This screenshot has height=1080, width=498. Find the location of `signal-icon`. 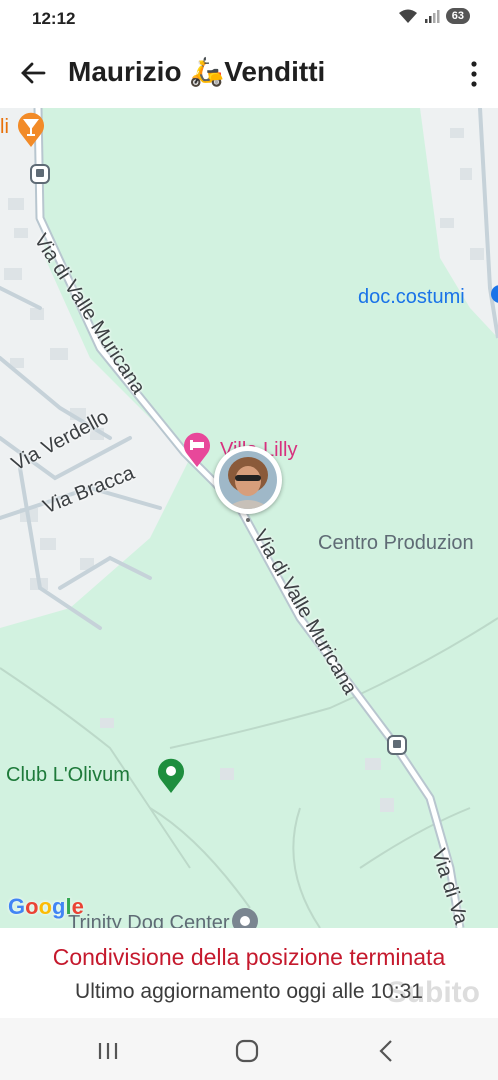

signal-icon is located at coordinates (432, 16).